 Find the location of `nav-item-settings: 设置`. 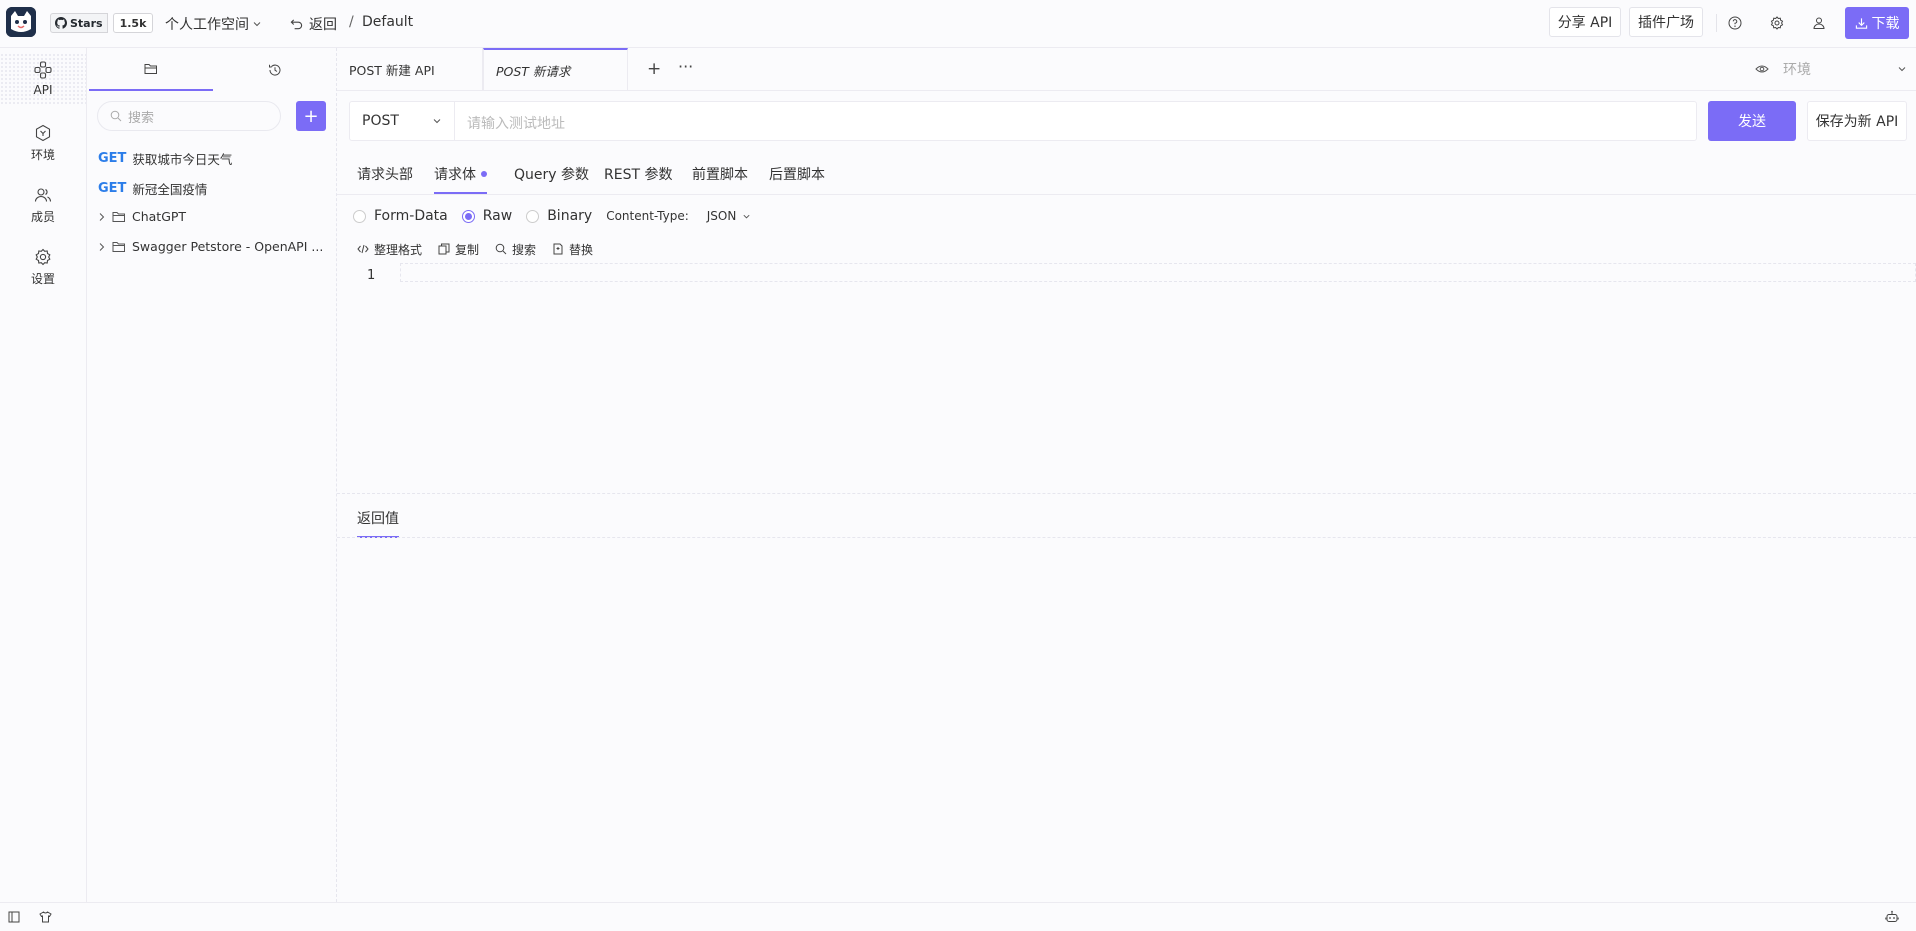

nav-item-settings: 设置 is located at coordinates (43, 267).